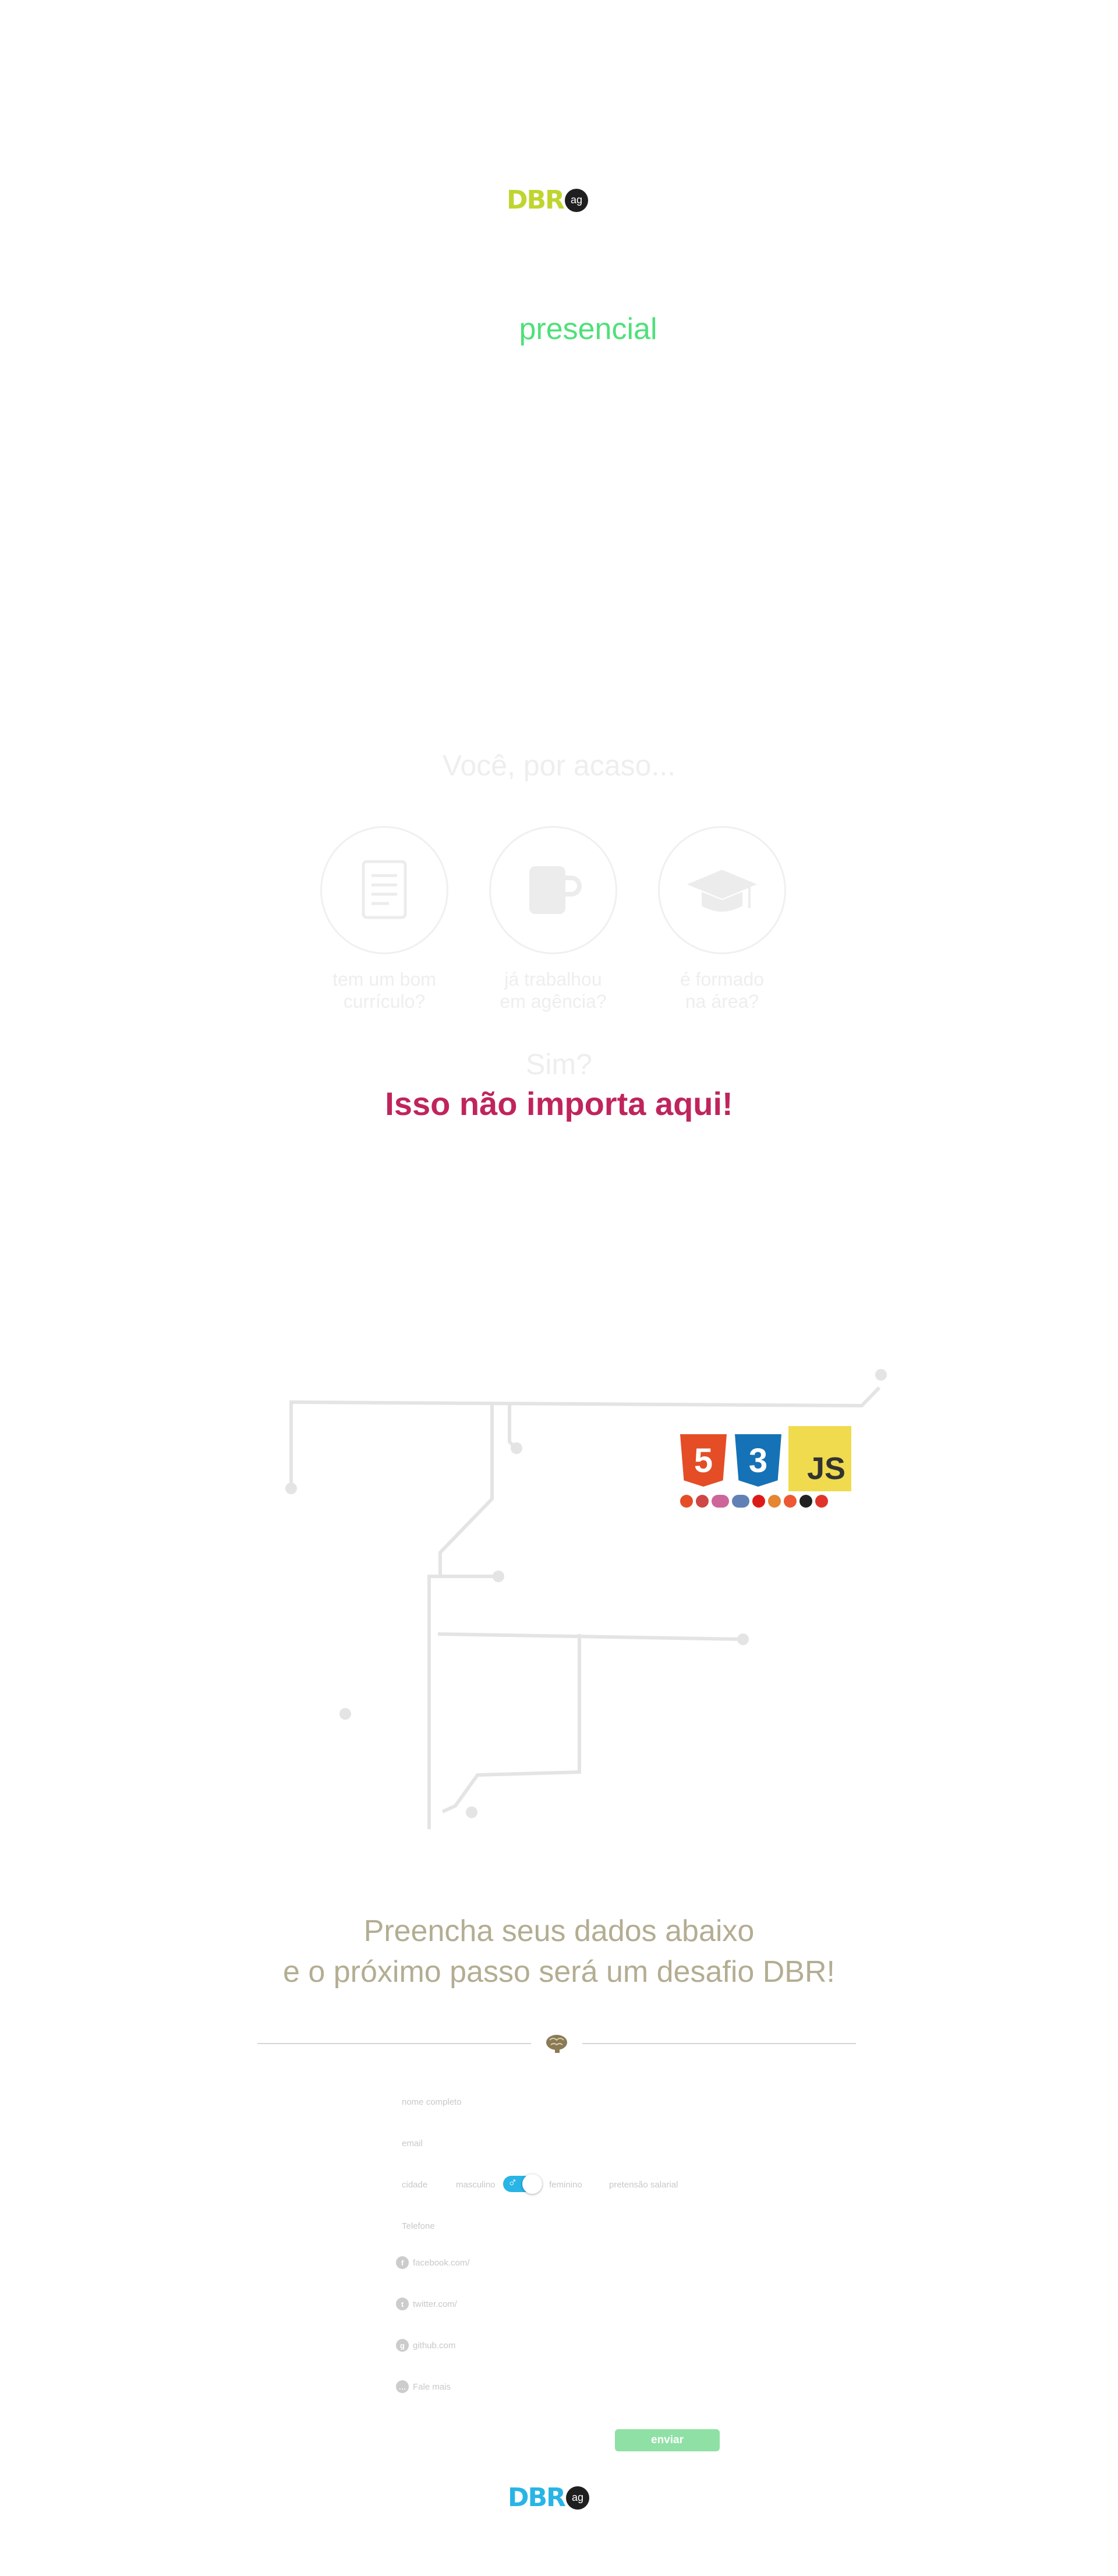 The height and width of the screenshot is (2576, 1118). I want to click on intro-question: Sim?, so click(559, 1064).